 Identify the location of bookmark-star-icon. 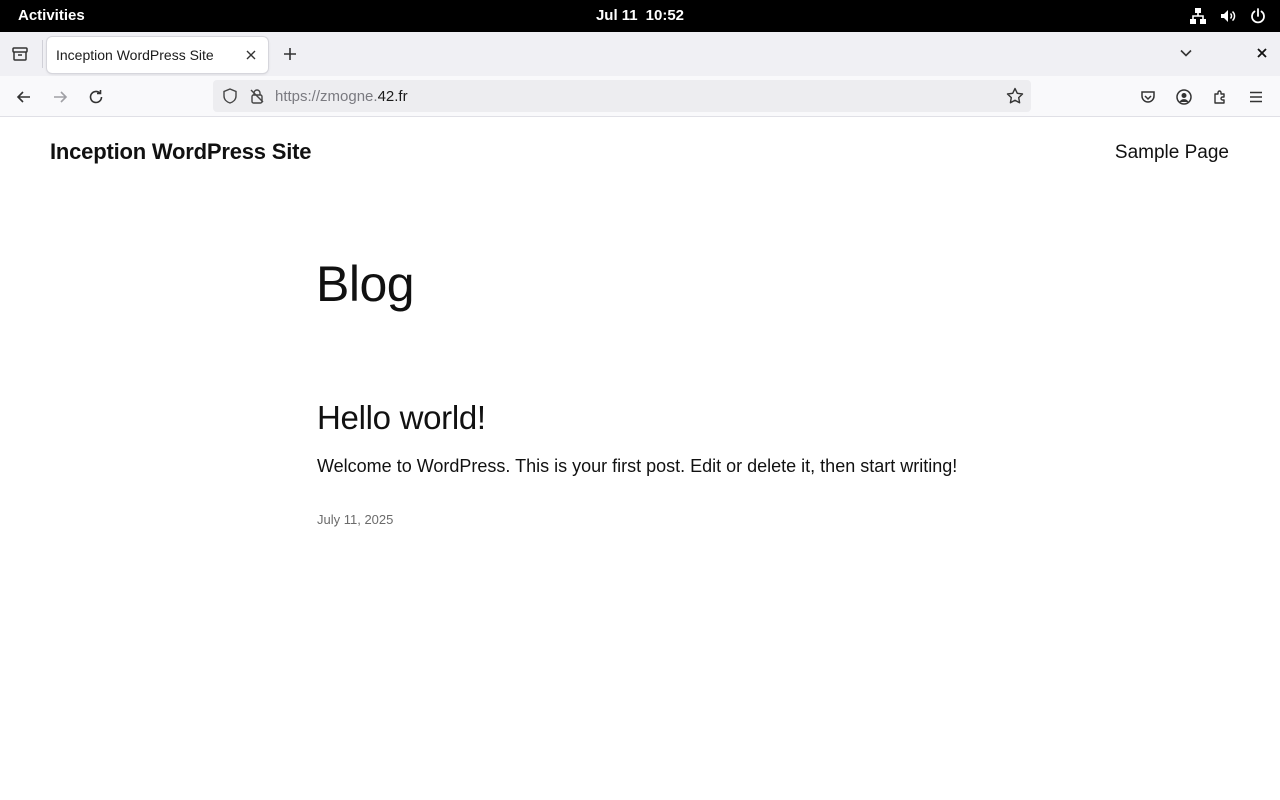
(1015, 96).